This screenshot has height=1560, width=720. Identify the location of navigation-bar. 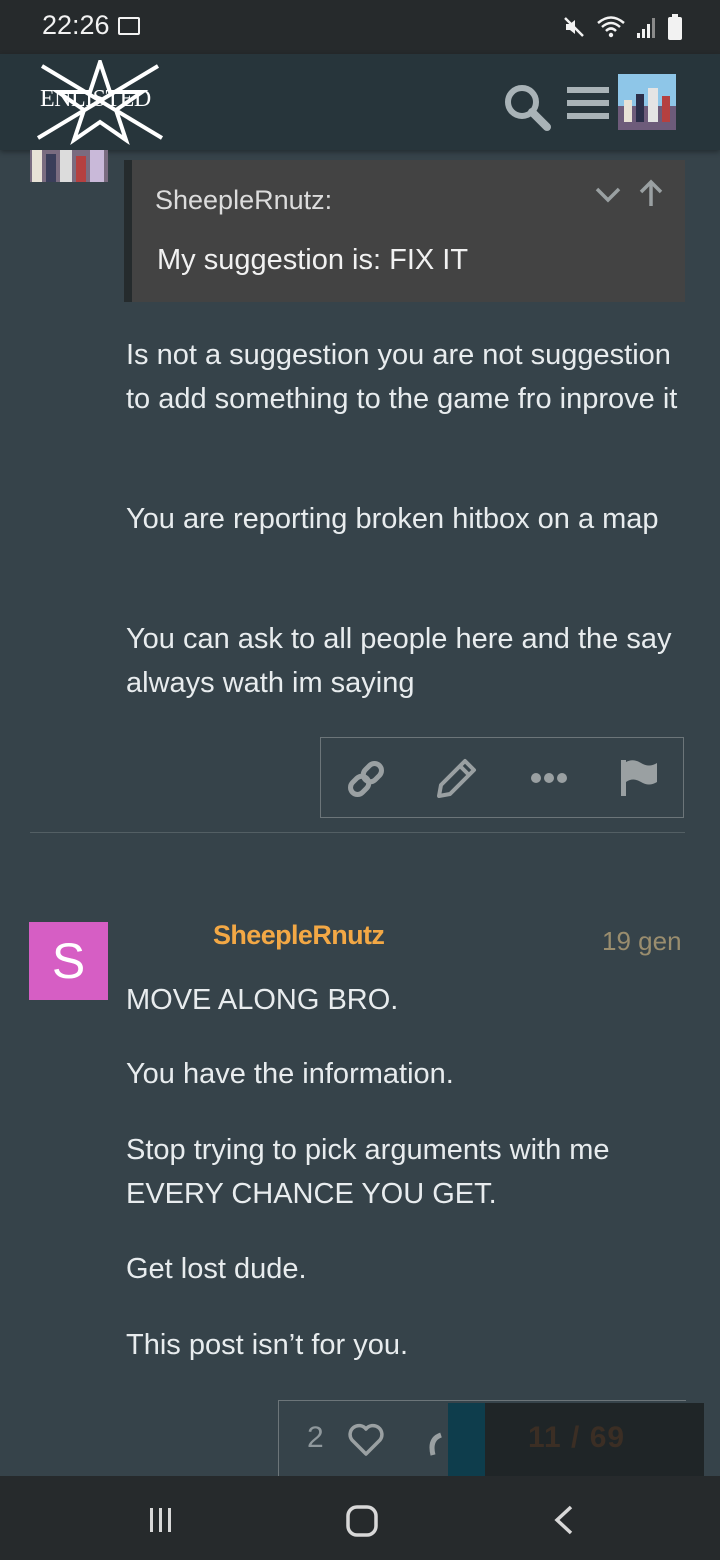
(360, 1518).